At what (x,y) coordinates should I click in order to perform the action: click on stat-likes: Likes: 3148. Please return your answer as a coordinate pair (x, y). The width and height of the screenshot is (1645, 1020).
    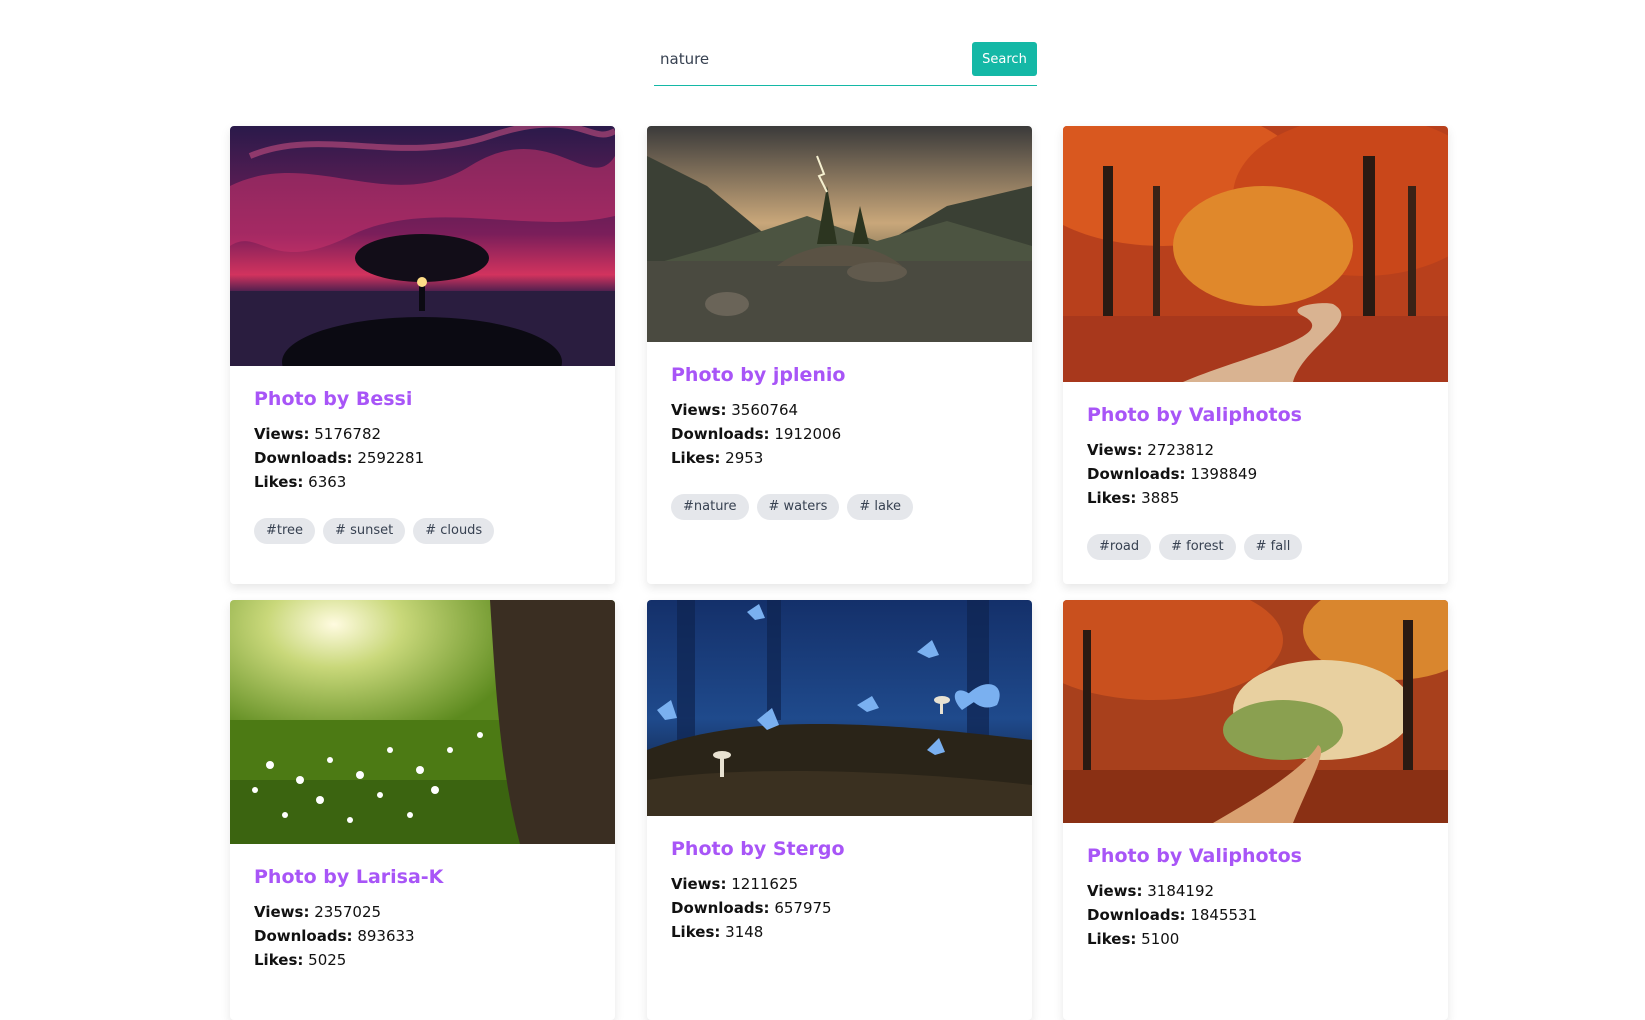
    Looking at the image, I should click on (839, 932).